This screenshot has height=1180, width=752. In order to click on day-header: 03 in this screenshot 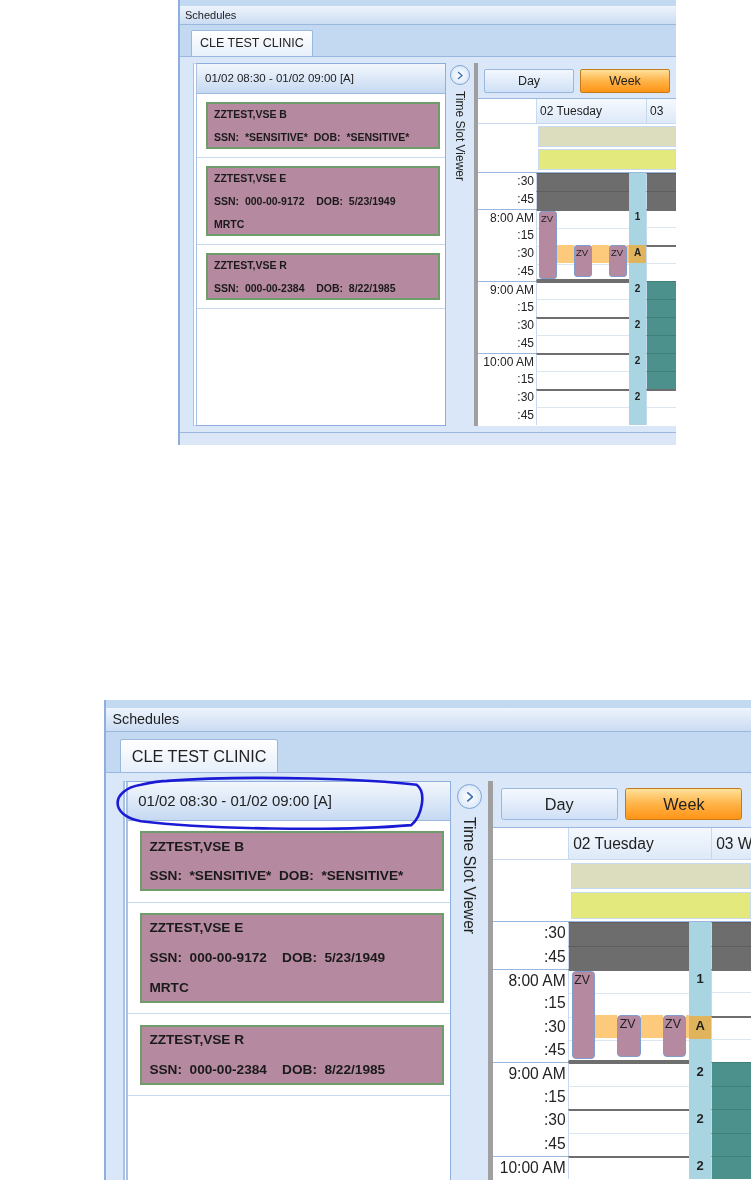, I will do `click(661, 111)`.